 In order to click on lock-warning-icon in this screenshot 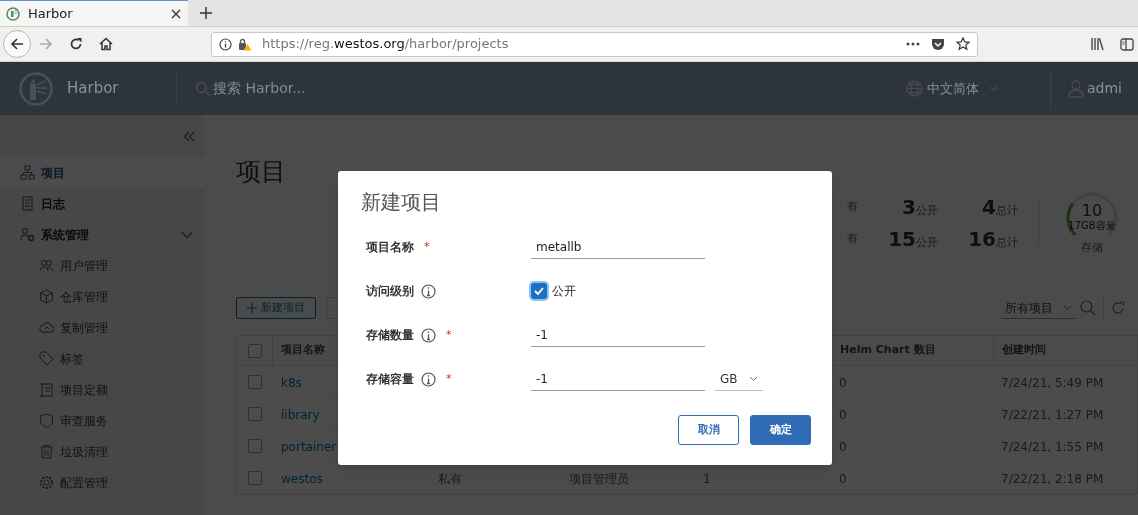, I will do `click(245, 44)`.